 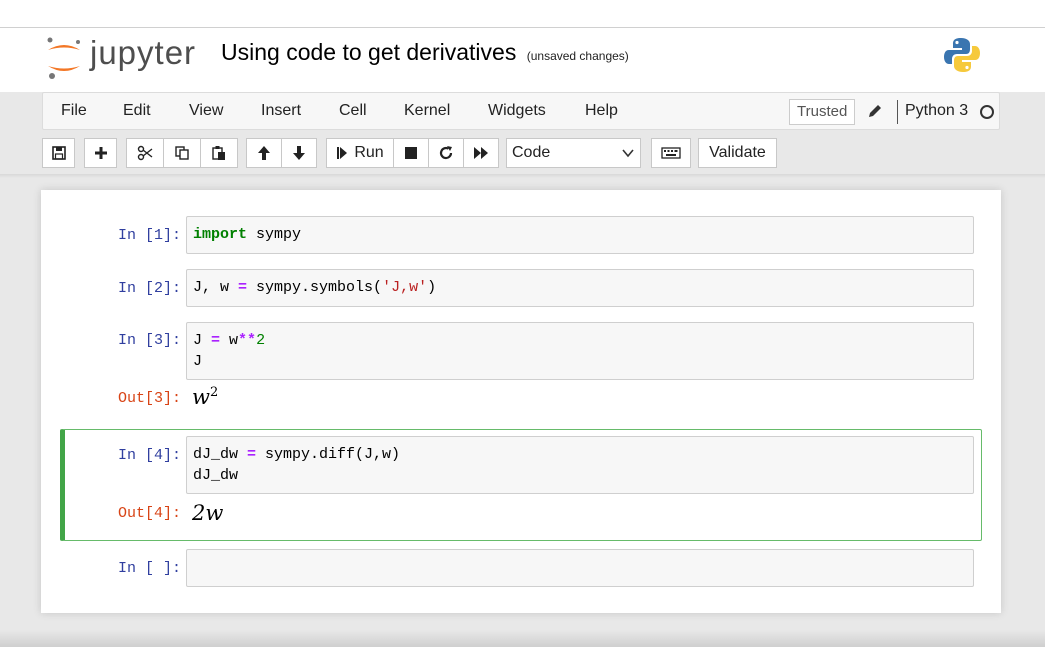 What do you see at coordinates (261, 340) in the screenshot?
I see `code-cell-3-token: 2` at bounding box center [261, 340].